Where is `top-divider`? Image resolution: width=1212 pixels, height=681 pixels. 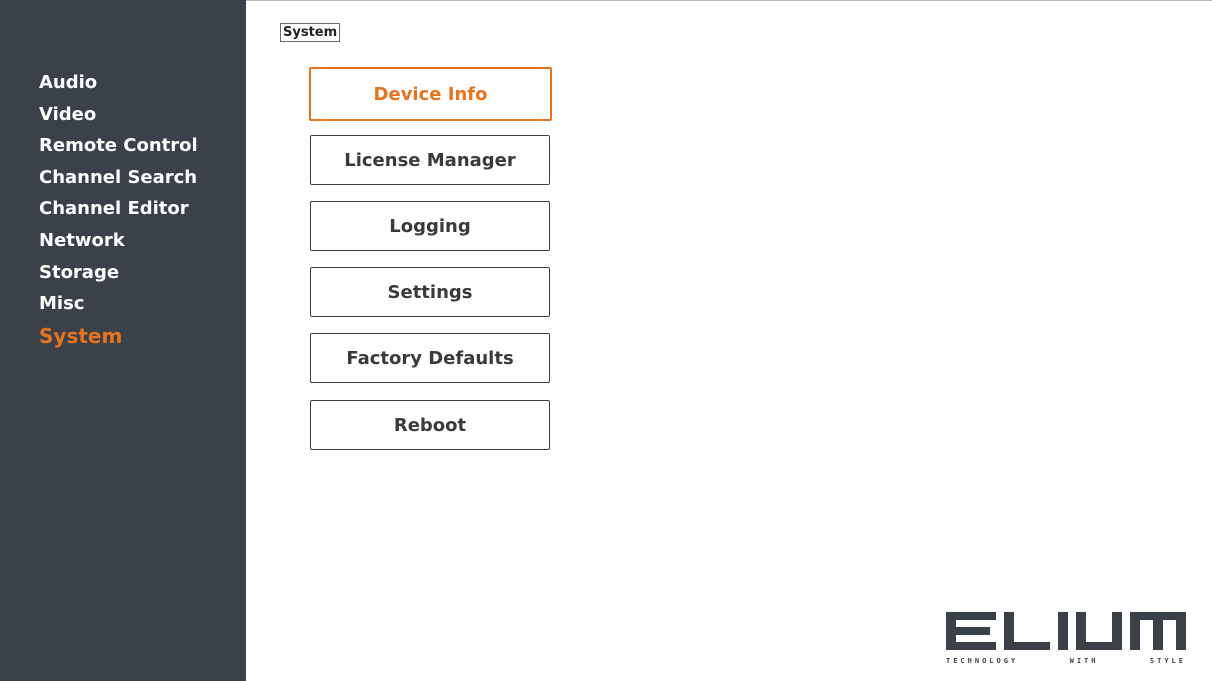
top-divider is located at coordinates (729, 0).